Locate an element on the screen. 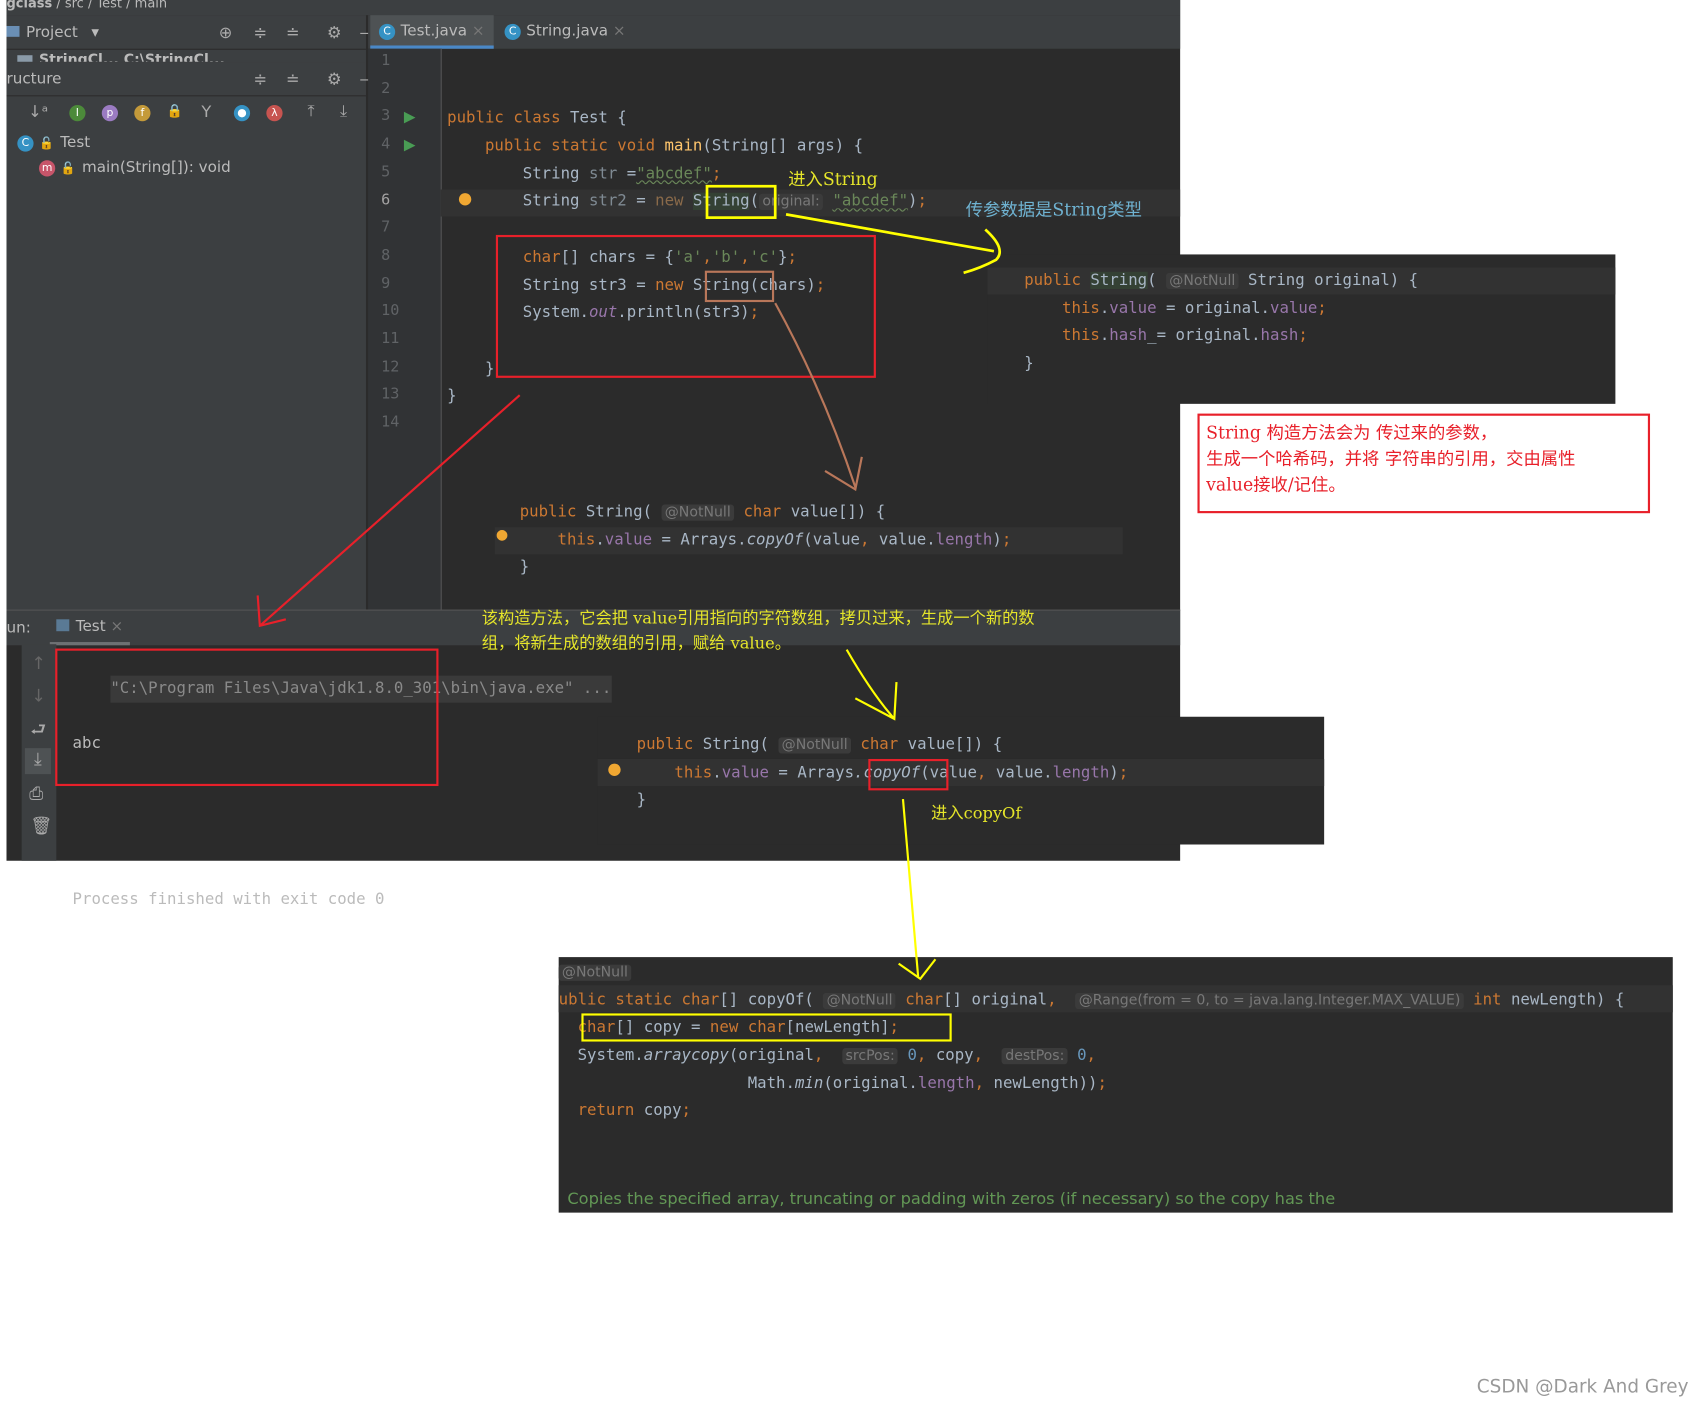 The width and height of the screenshot is (1689, 1403). breadcrumb-item: src is located at coordinates (74, 5).